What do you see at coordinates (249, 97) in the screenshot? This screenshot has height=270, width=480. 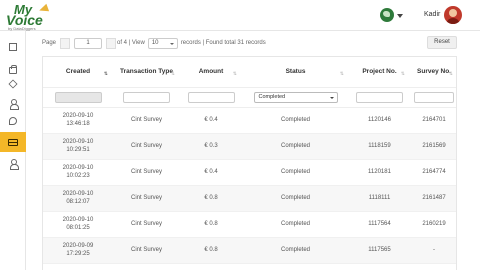 I see `filter-row: Completed` at bounding box center [249, 97].